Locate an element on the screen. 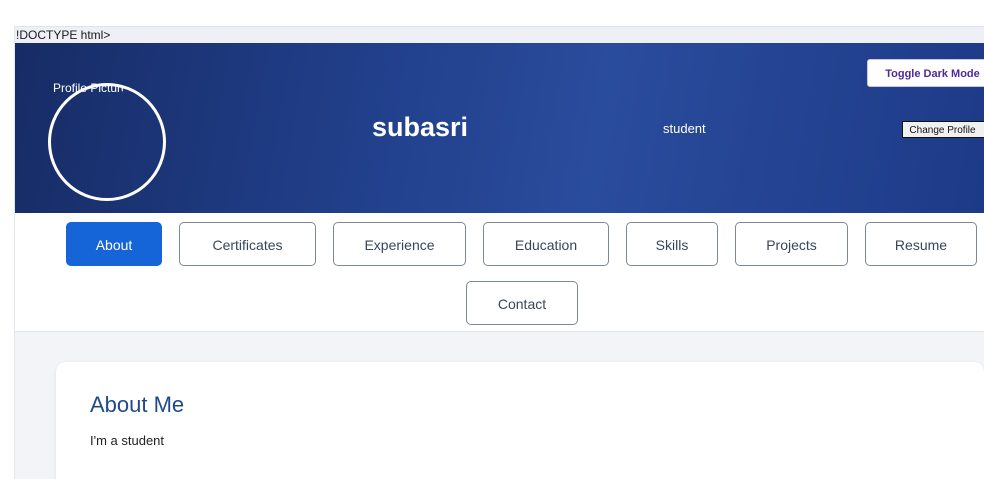  about-text: I'm a student is located at coordinates (127, 440).